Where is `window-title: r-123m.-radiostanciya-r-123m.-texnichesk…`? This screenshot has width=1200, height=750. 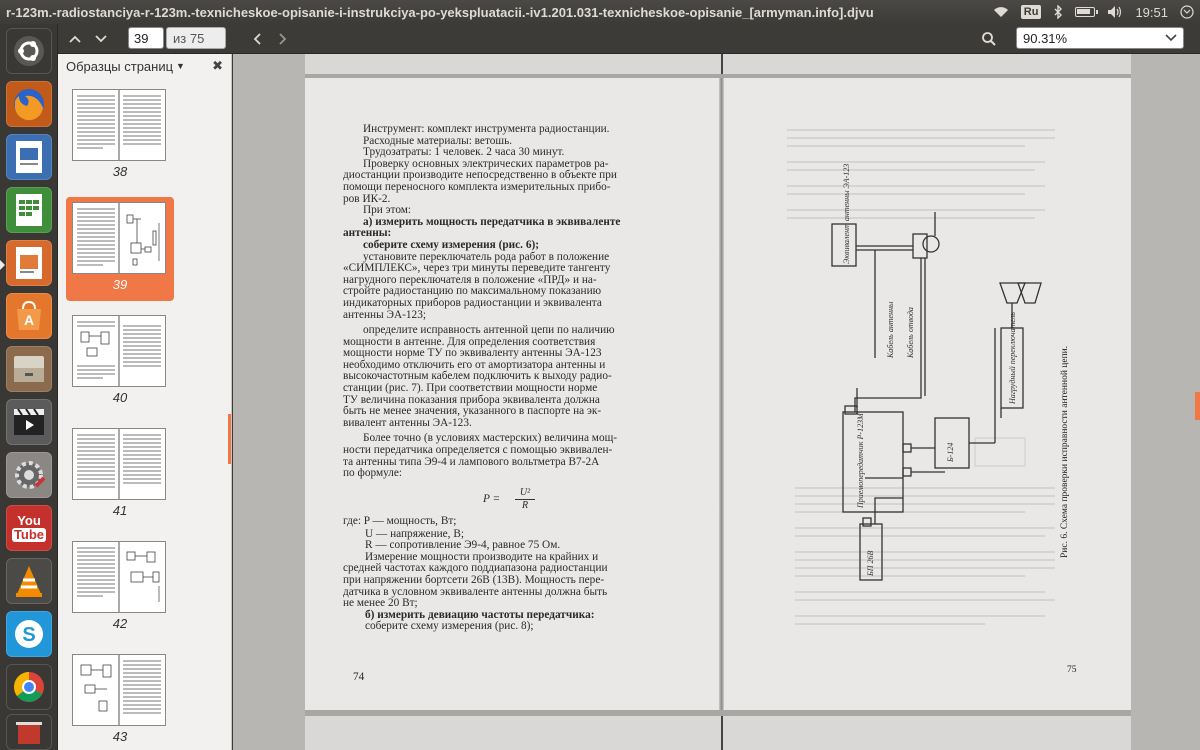
window-title: r-123m.-radiostanciya-r-123m.-texnichesk… is located at coordinates (440, 12).